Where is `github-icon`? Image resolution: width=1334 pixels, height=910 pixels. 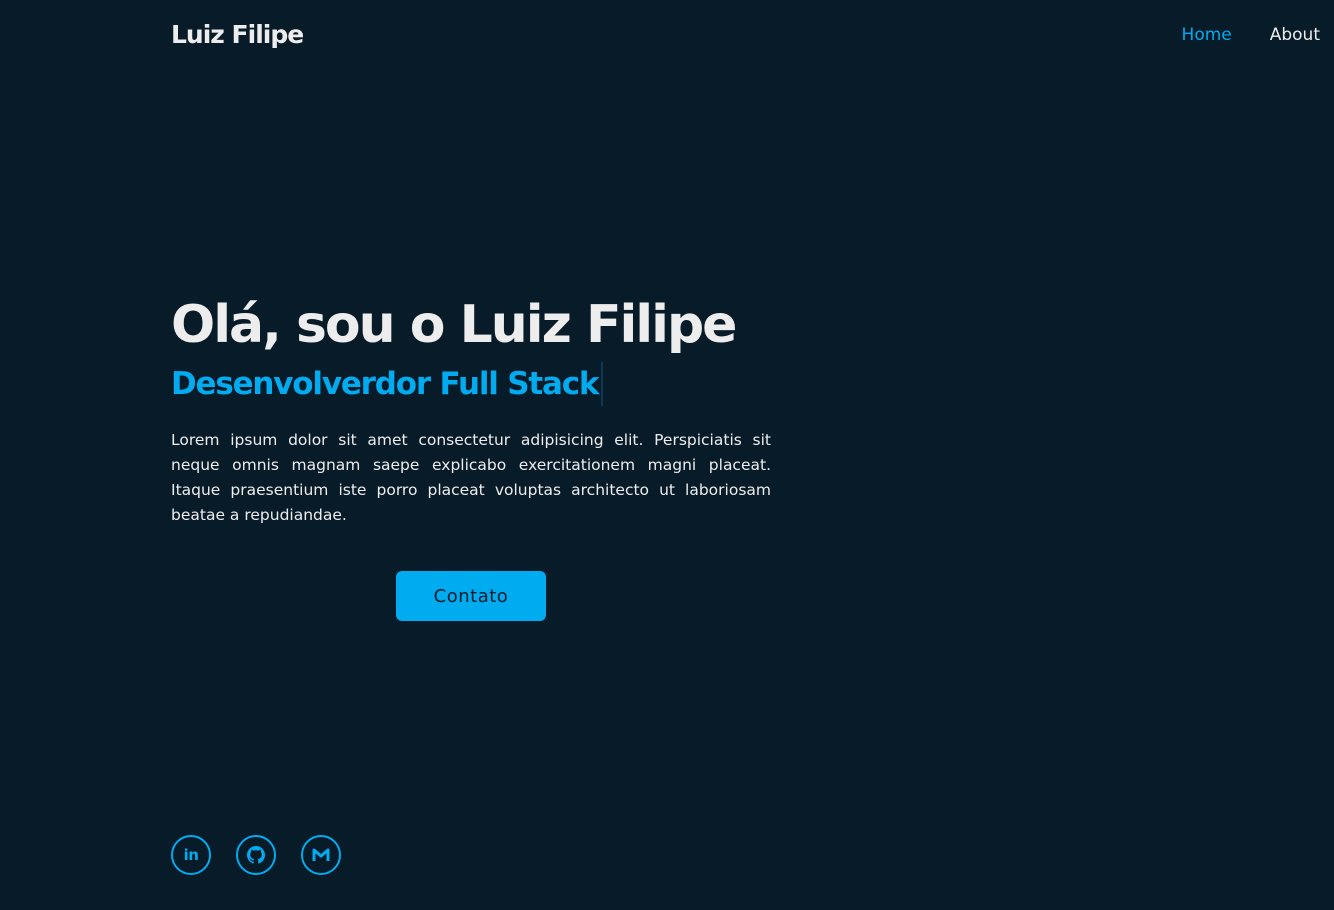 github-icon is located at coordinates (256, 855).